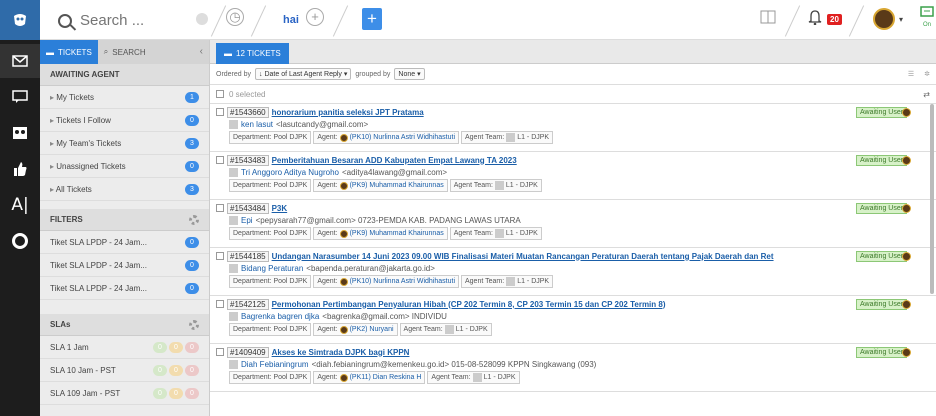  Describe the element at coordinates (124, 143) in the screenshot. I see `sidebar-item-my-teams-tickets: My Team's Tickets3` at that location.